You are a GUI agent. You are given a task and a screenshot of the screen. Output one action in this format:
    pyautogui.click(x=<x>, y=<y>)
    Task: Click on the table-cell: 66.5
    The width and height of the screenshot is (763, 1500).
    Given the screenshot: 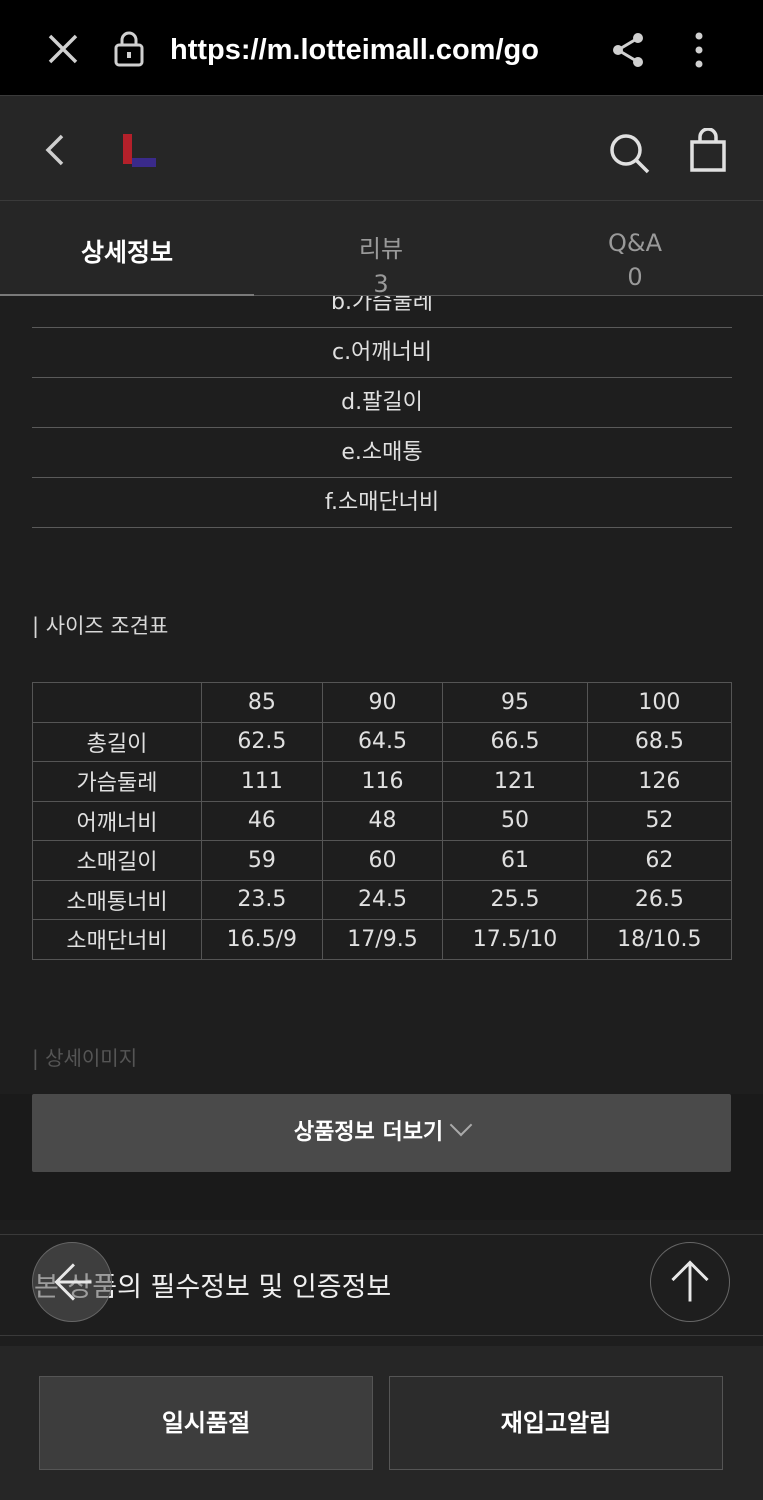 What is the action you would take?
    pyautogui.click(x=515, y=741)
    